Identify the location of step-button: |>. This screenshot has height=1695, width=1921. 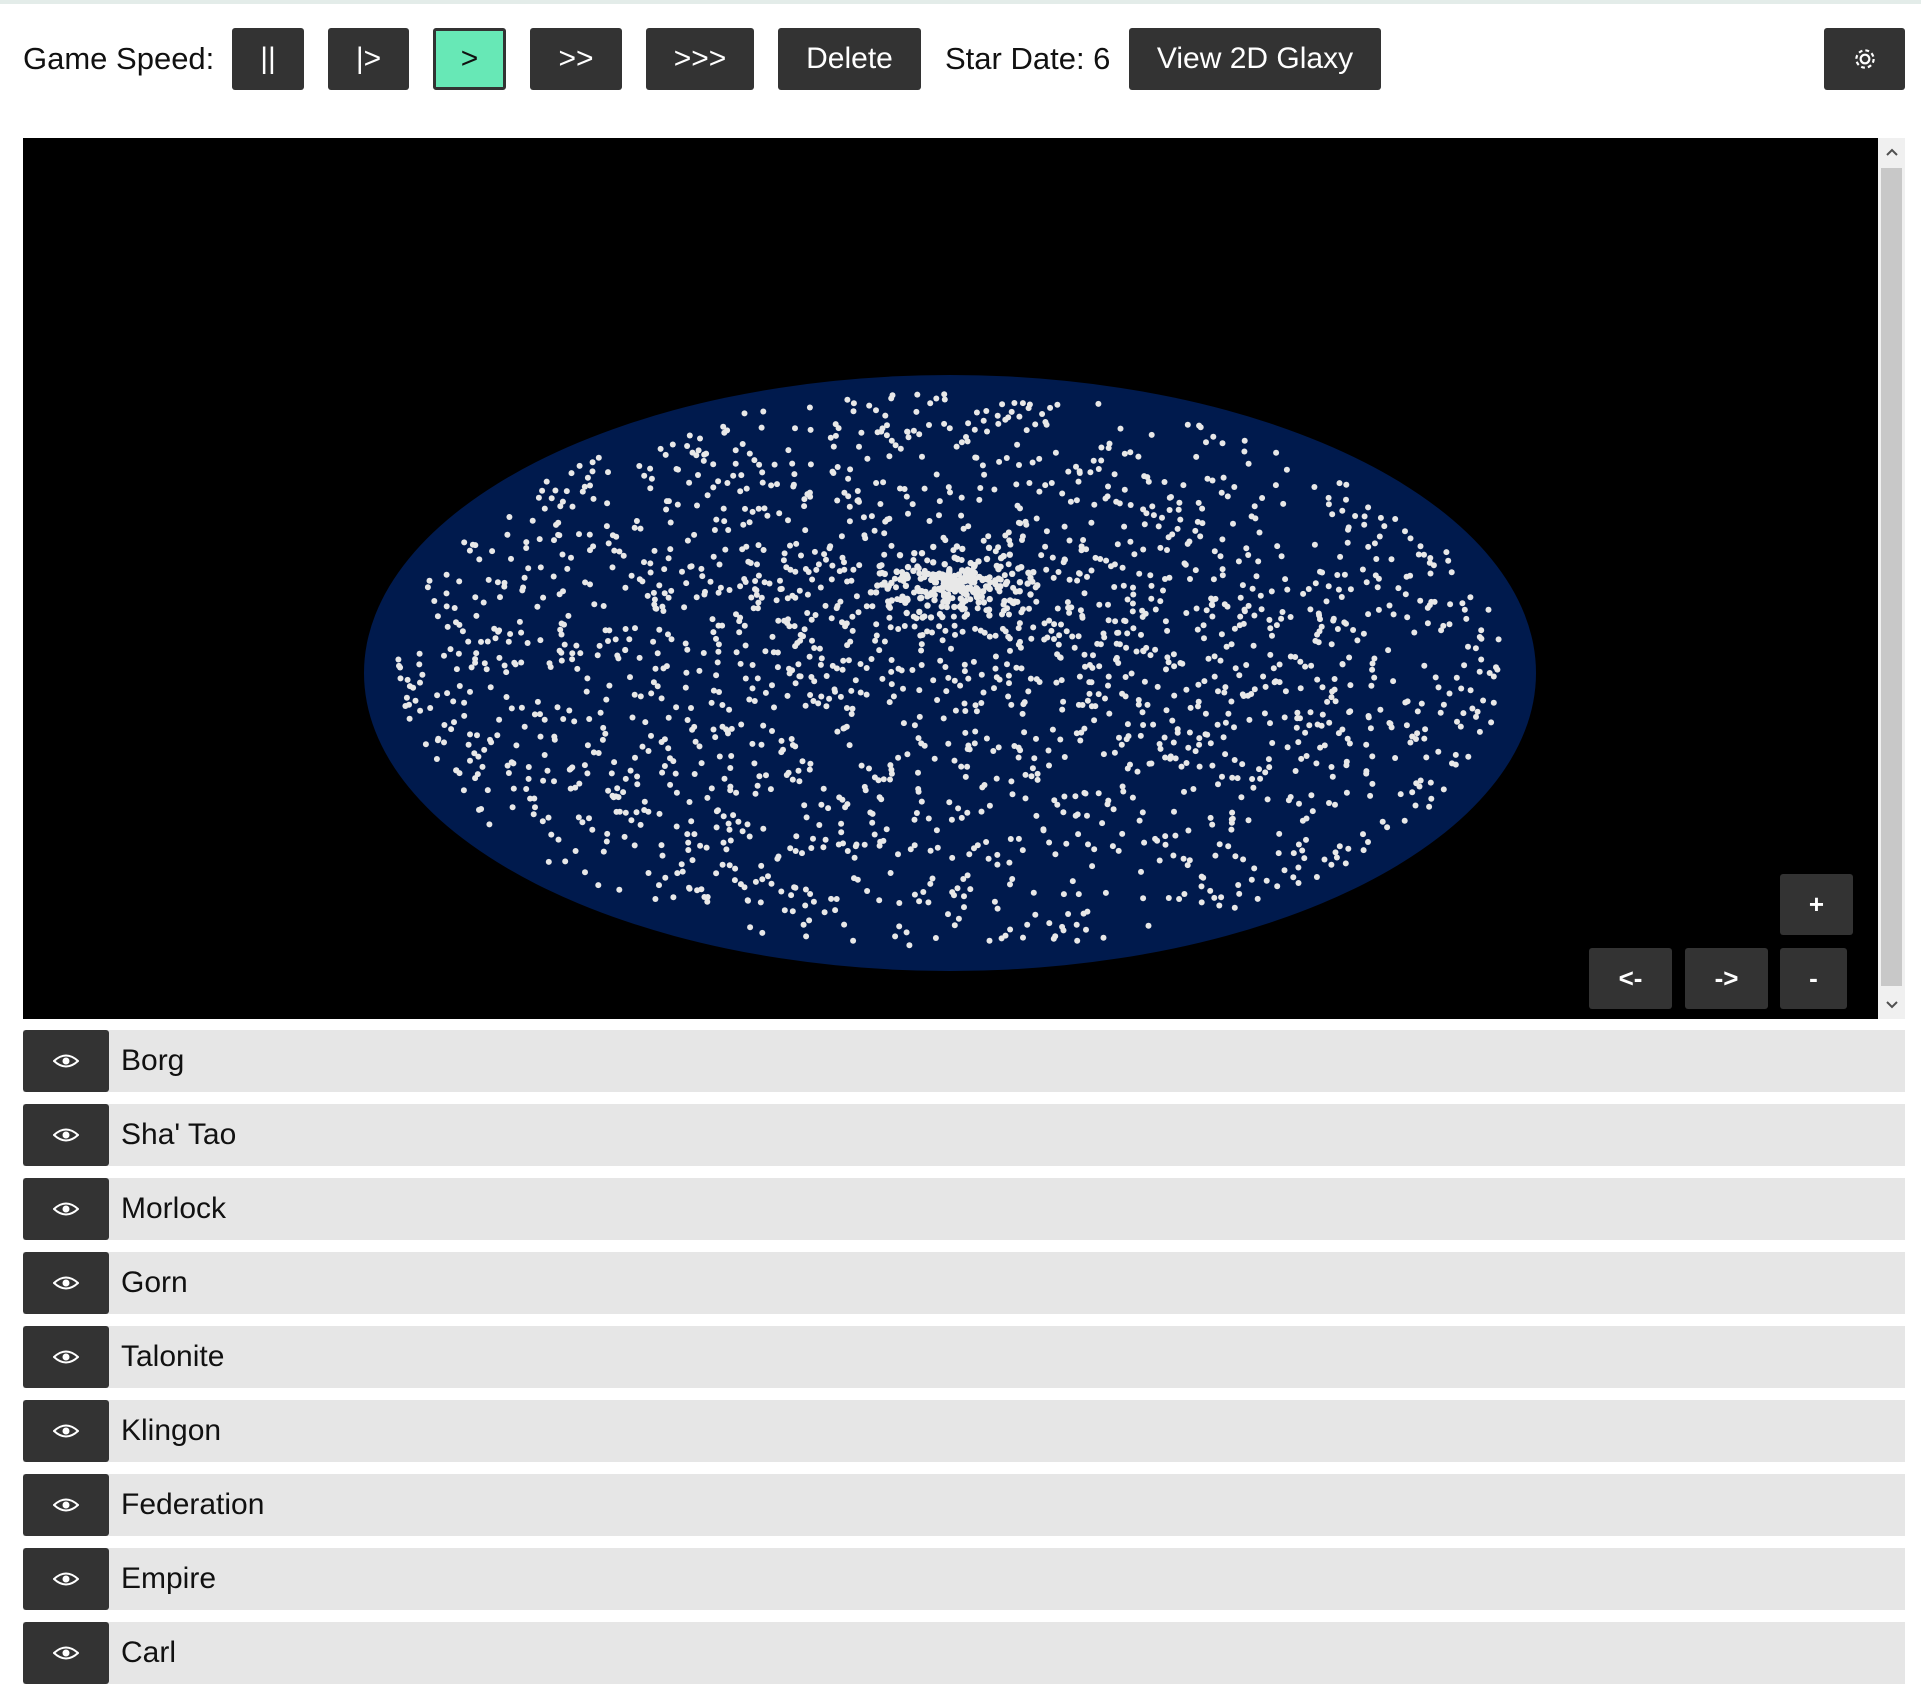
(368, 59).